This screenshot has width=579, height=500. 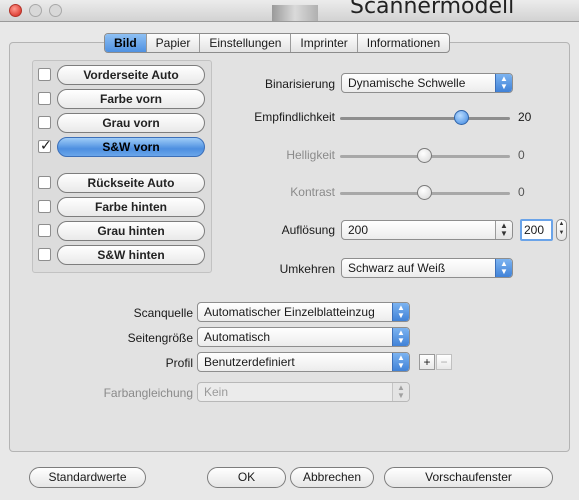 I want to click on umkehren-select: Schwarz auf Weiß ▲ ▼, so click(x=427, y=268).